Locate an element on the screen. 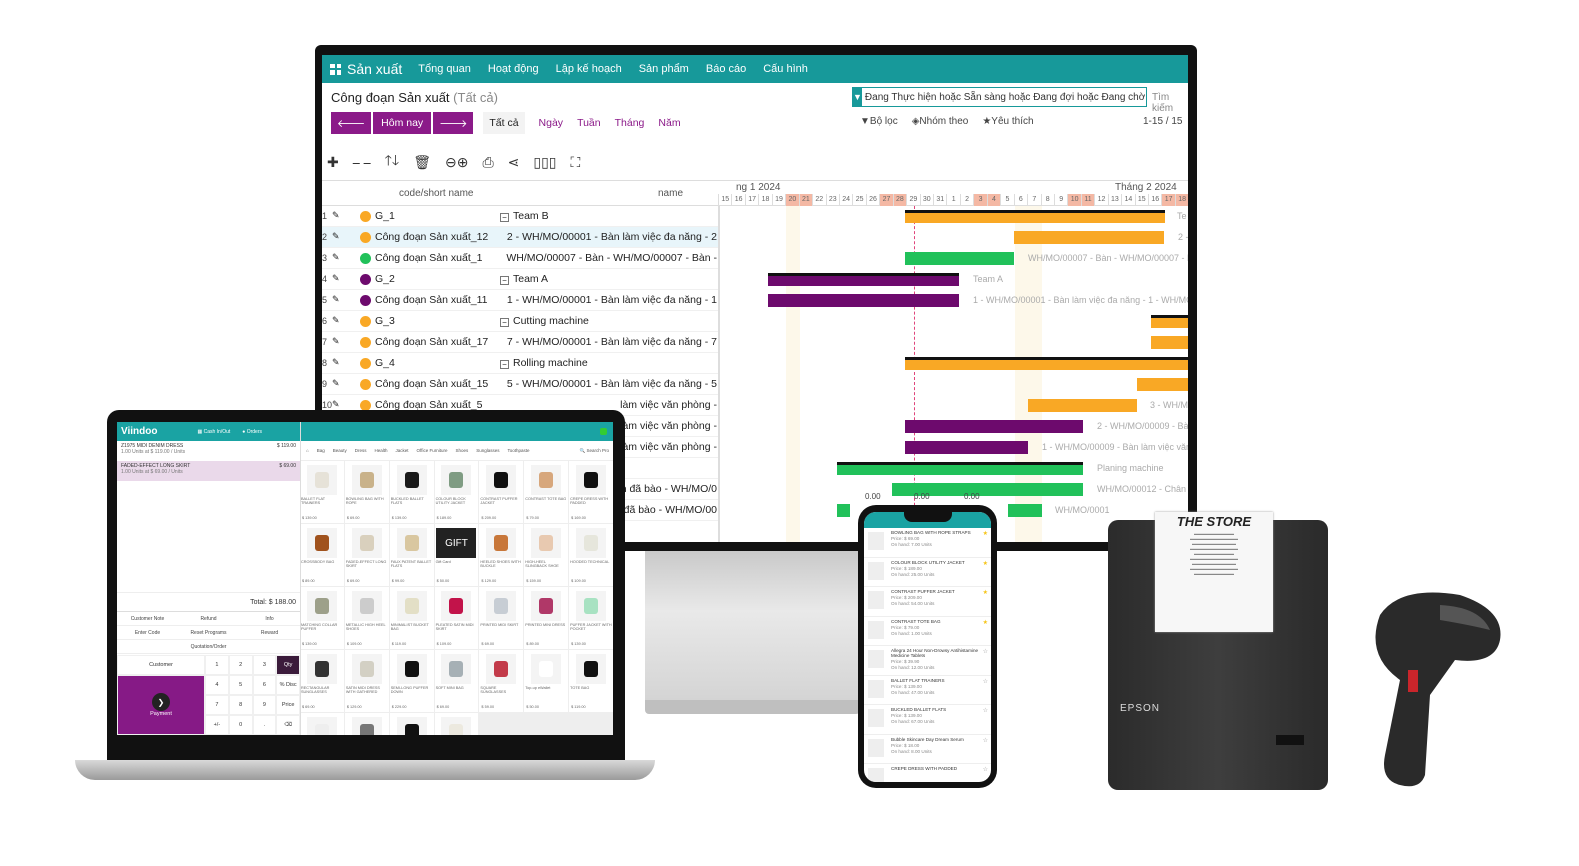 This screenshot has width=1579, height=866. product-tile: MATCHING COLLAR PUFFER $ 139.00 is located at coordinates (322, 618).